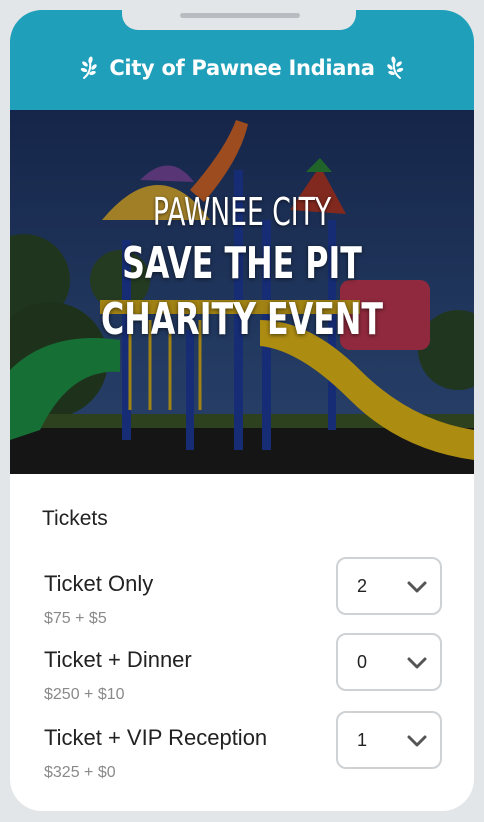 The height and width of the screenshot is (822, 484). What do you see at coordinates (75, 618) in the screenshot?
I see `ticket-price: $75 + $5` at bounding box center [75, 618].